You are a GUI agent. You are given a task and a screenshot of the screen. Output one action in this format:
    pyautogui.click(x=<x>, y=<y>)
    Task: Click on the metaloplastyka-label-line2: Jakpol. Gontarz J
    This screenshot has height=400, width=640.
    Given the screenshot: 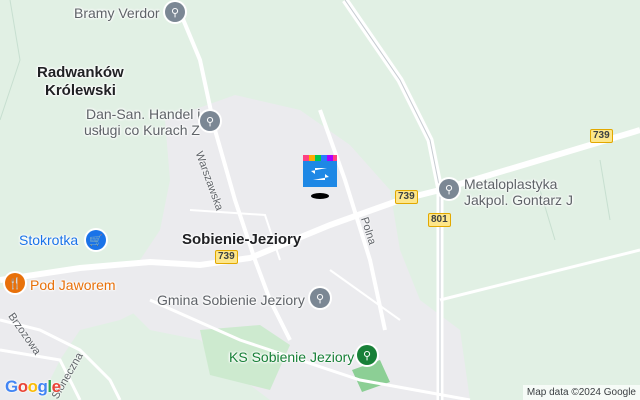 What is the action you would take?
    pyautogui.click(x=518, y=200)
    